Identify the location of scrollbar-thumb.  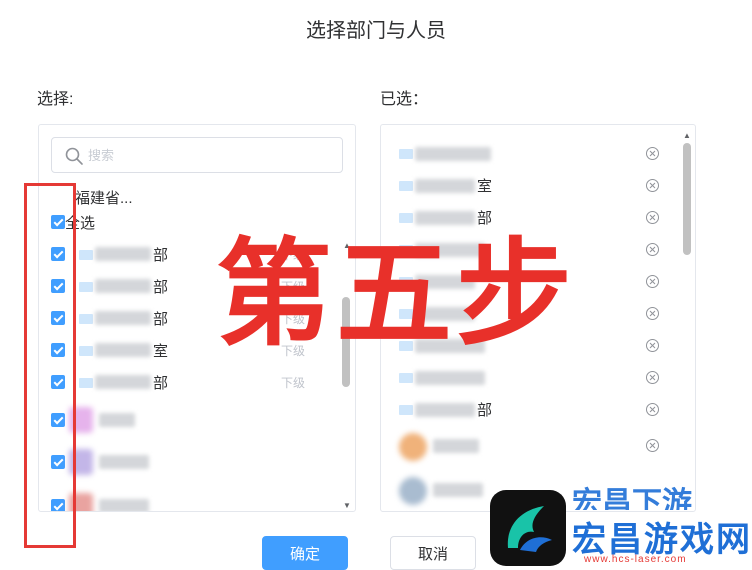
(687, 199).